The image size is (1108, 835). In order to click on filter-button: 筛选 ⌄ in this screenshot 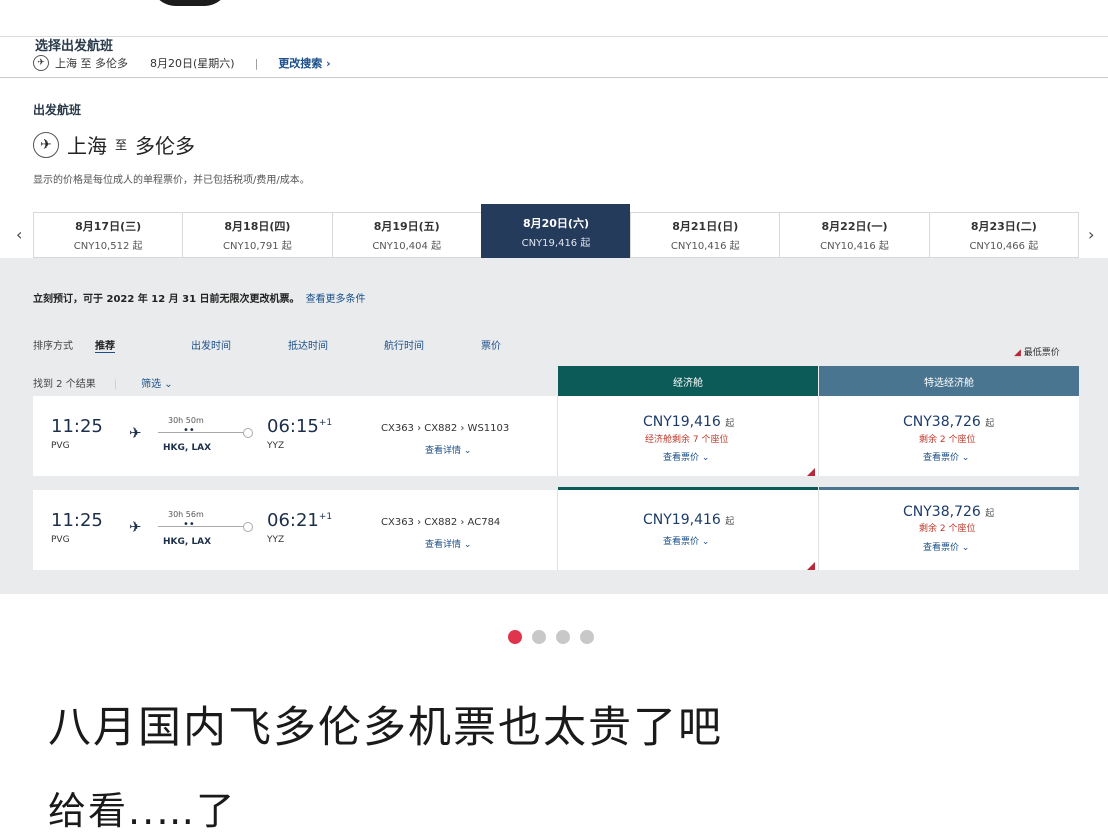, I will do `click(157, 384)`.